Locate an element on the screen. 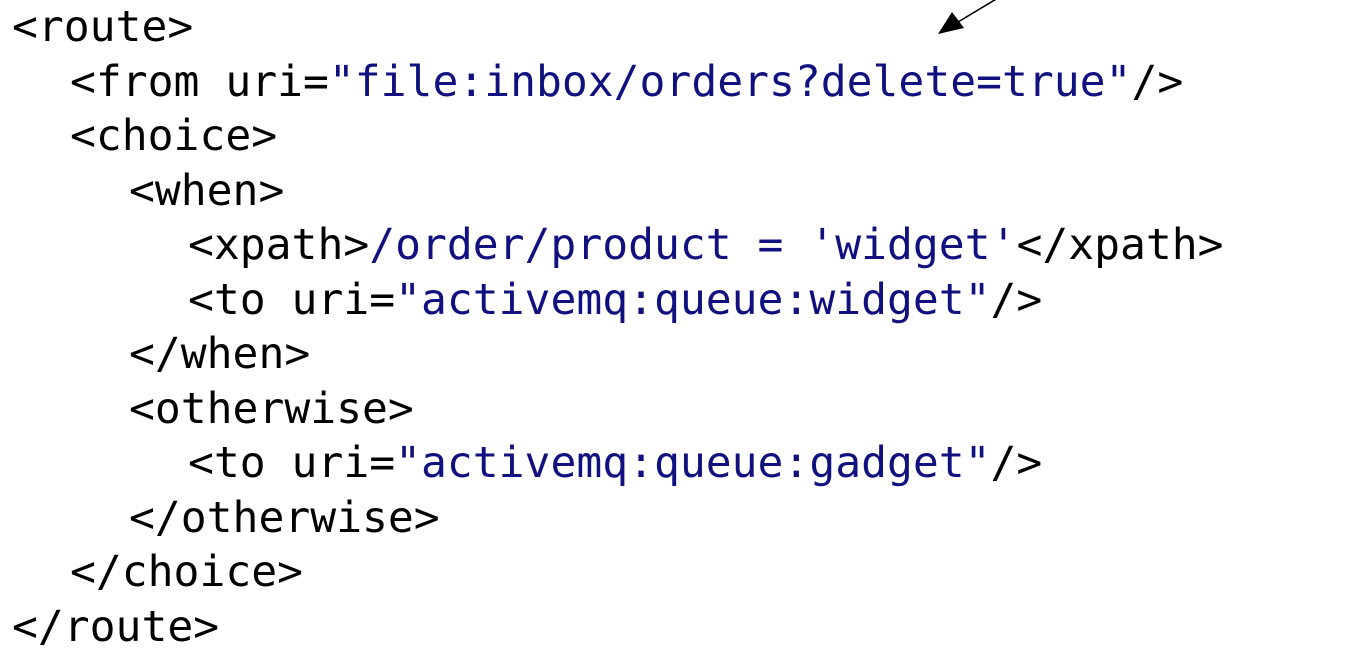 The height and width of the screenshot is (660, 1351). code-markup: <from uri= is located at coordinates (199, 81).